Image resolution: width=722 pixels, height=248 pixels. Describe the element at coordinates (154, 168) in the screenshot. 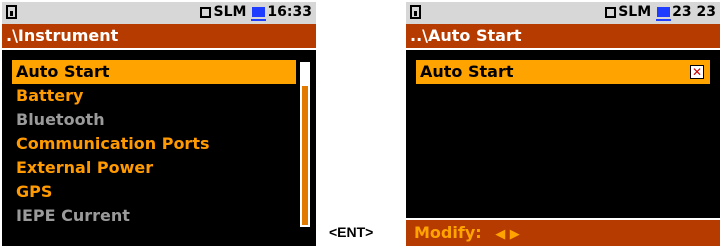

I see `menu-item-external-power: External Power` at that location.